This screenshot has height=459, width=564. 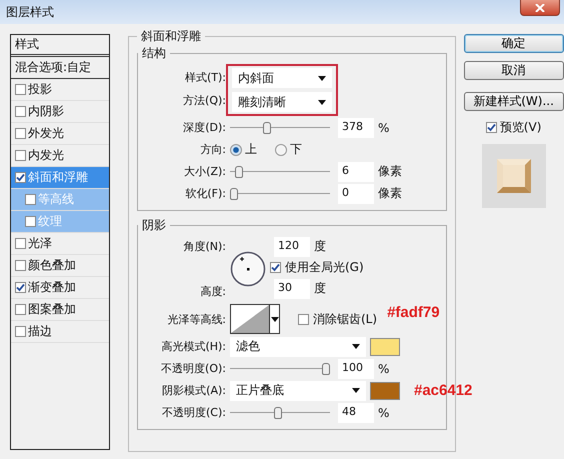 I want to click on list-item: 光泽, so click(x=60, y=244).